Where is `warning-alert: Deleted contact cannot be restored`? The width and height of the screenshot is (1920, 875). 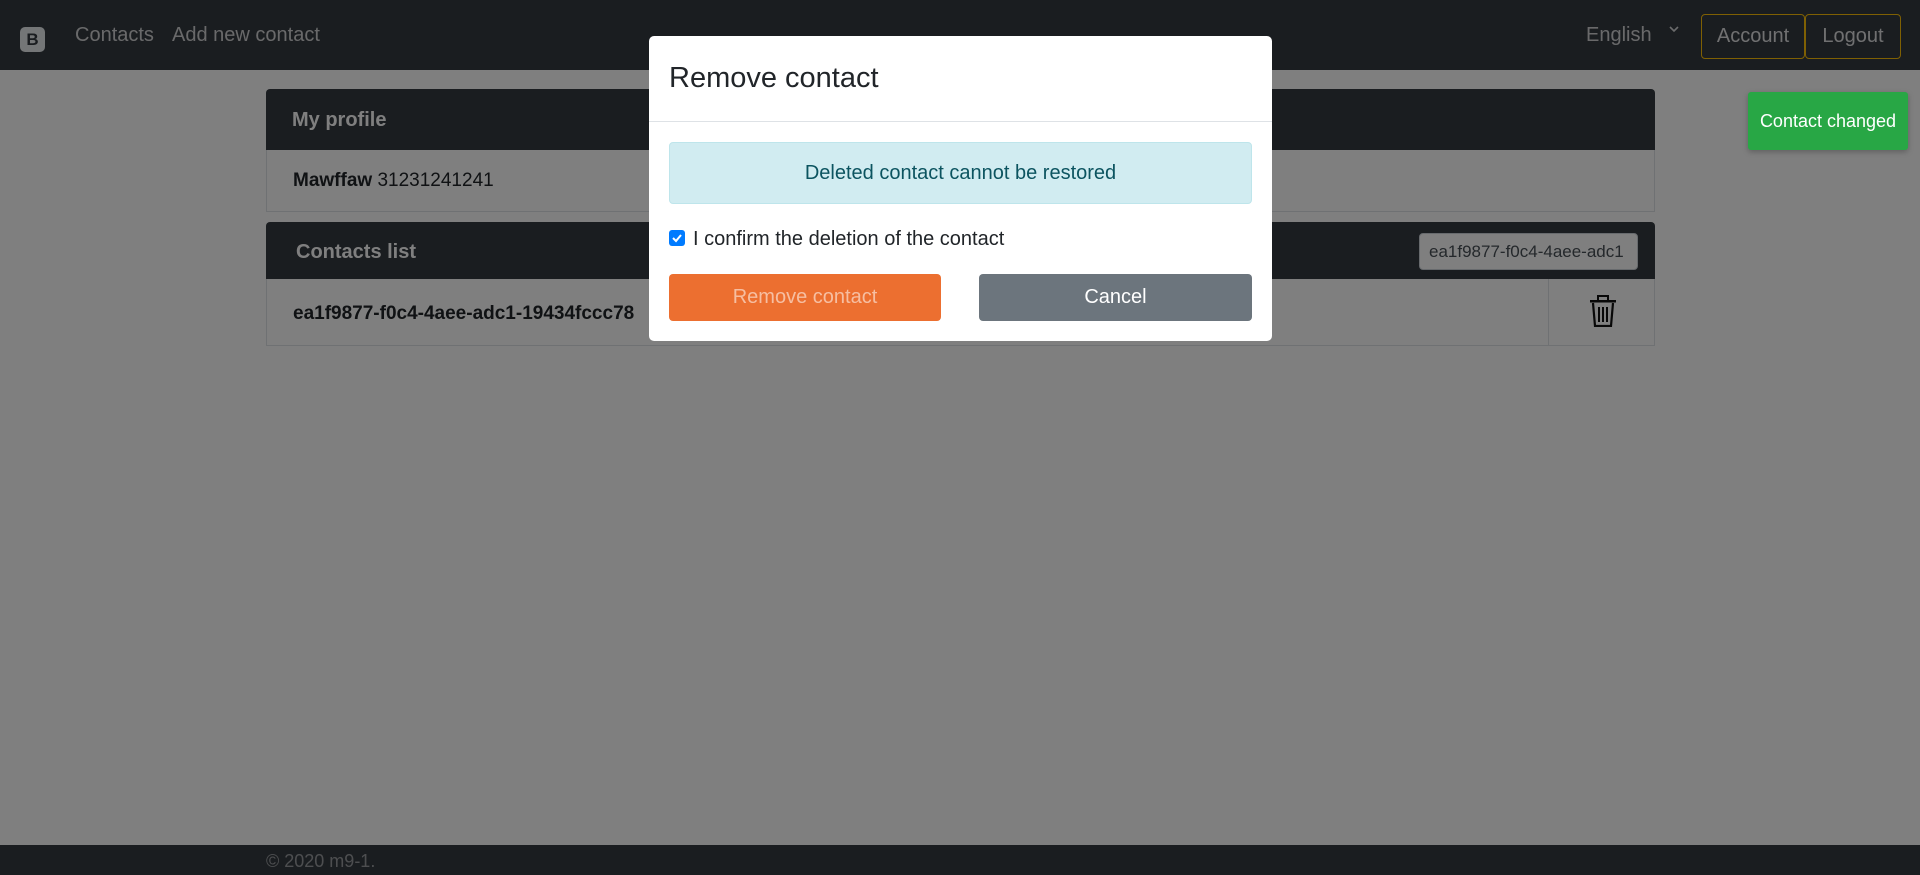 warning-alert: Deleted contact cannot be restored is located at coordinates (960, 173).